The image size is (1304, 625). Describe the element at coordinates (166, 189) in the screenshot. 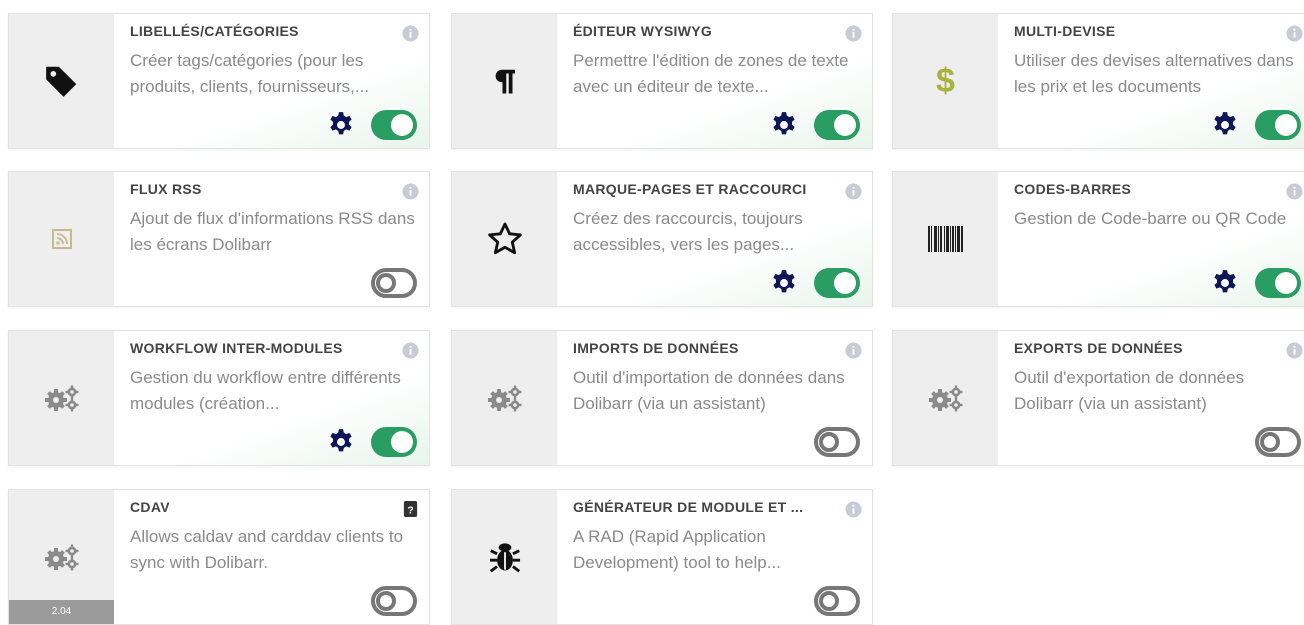

I see `module-title: FLUX RSS` at that location.